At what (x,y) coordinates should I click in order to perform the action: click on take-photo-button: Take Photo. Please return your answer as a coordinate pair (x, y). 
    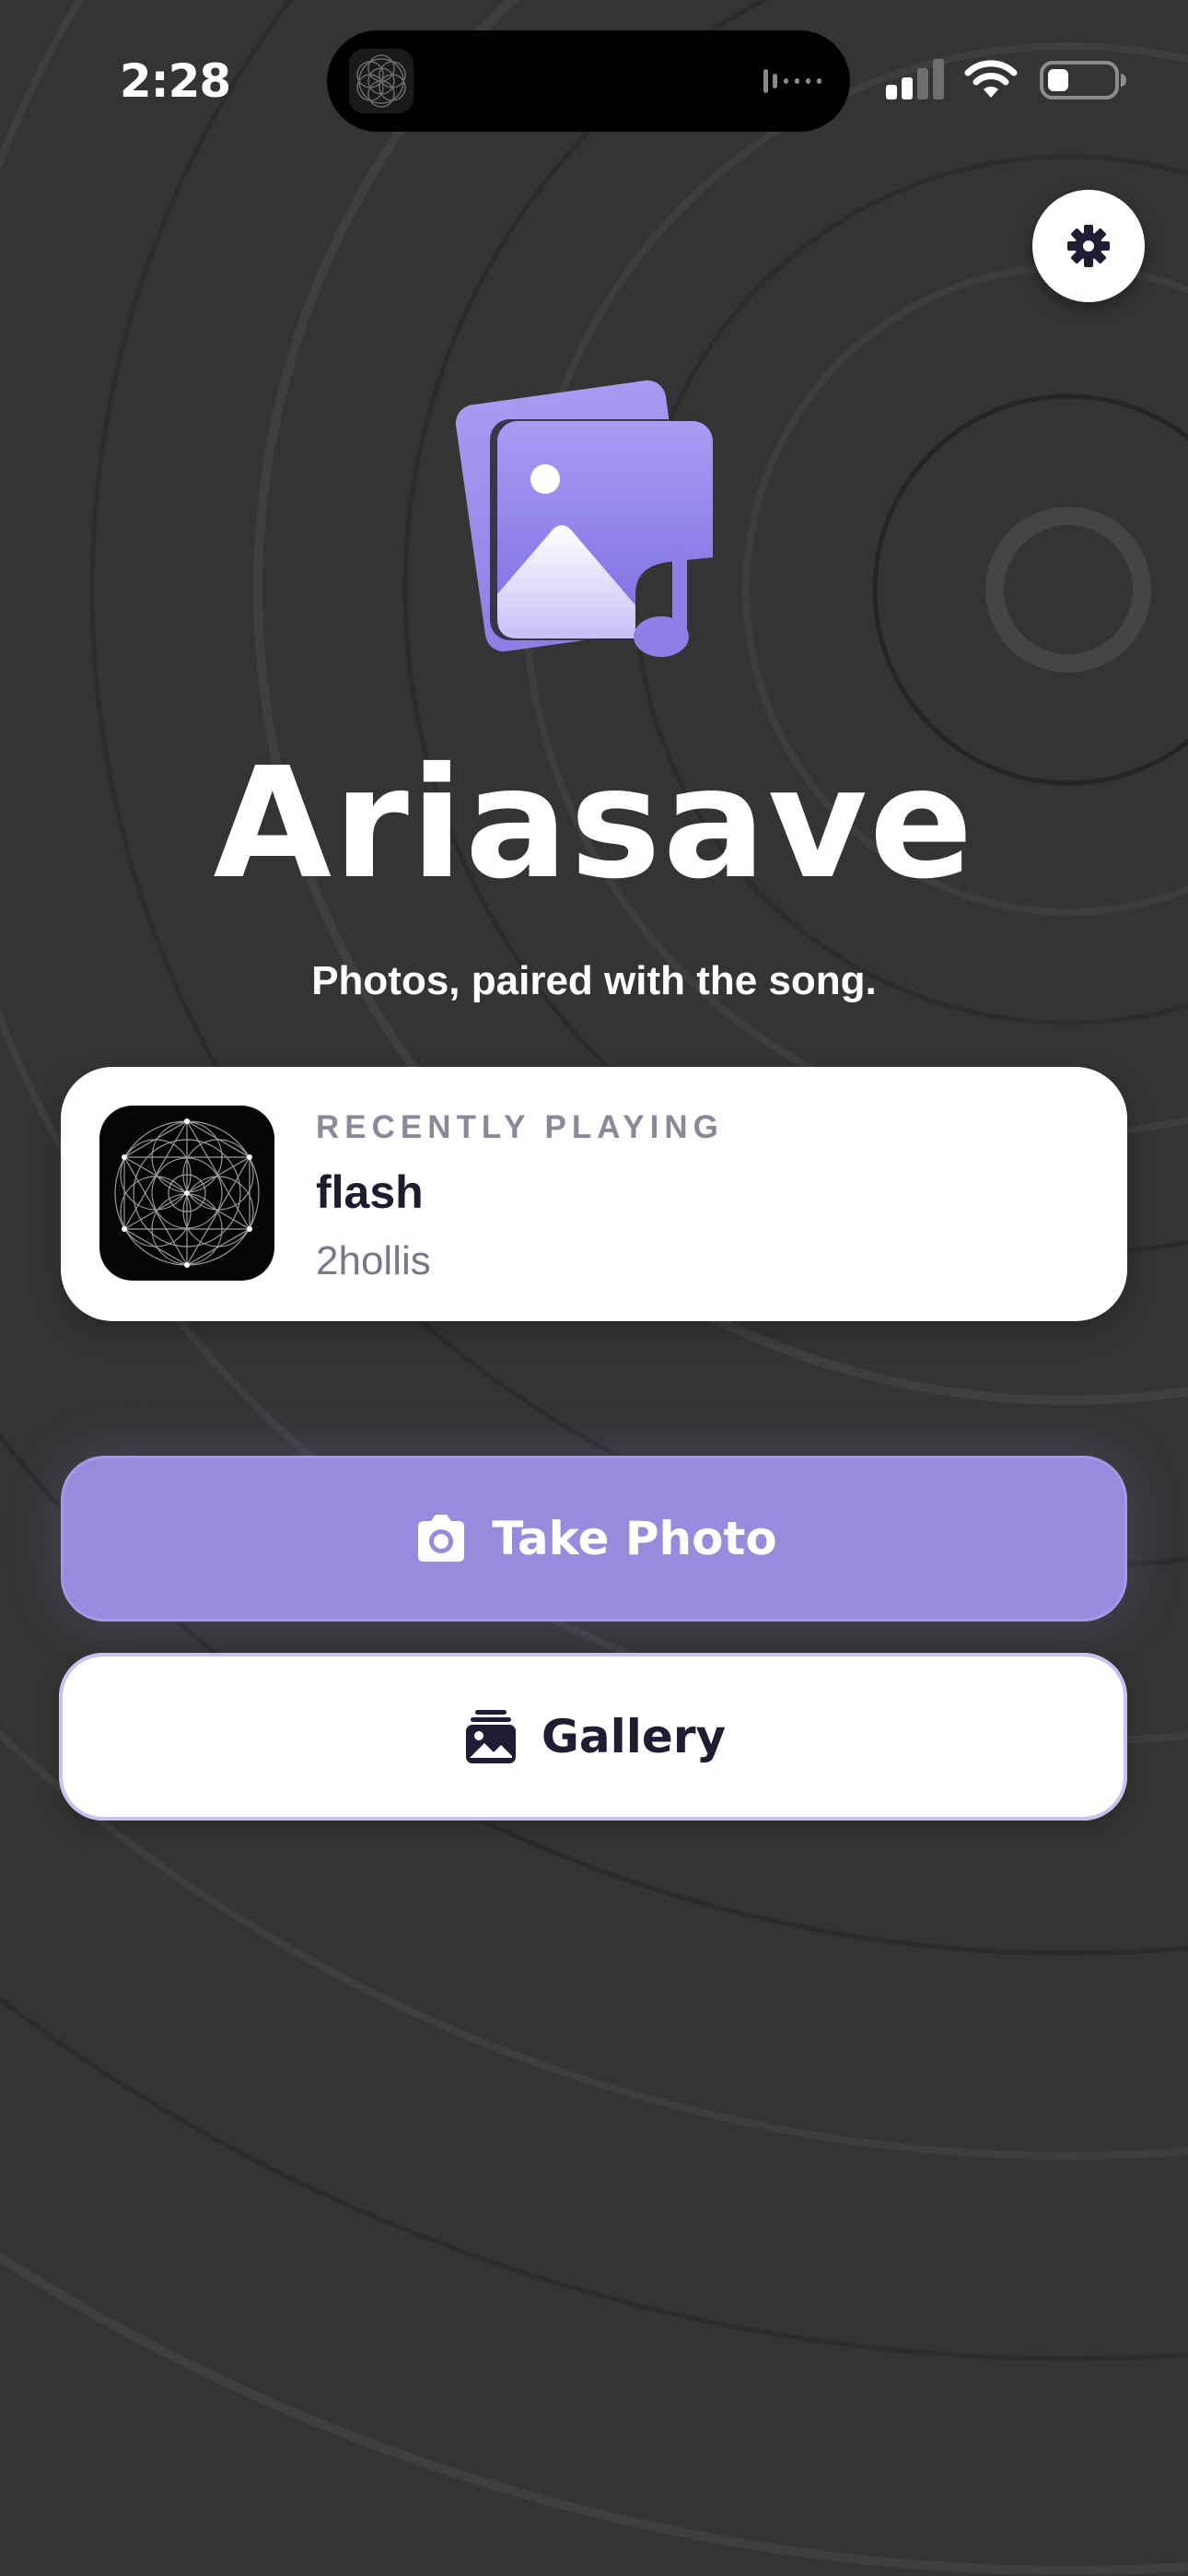
    Looking at the image, I should click on (594, 1539).